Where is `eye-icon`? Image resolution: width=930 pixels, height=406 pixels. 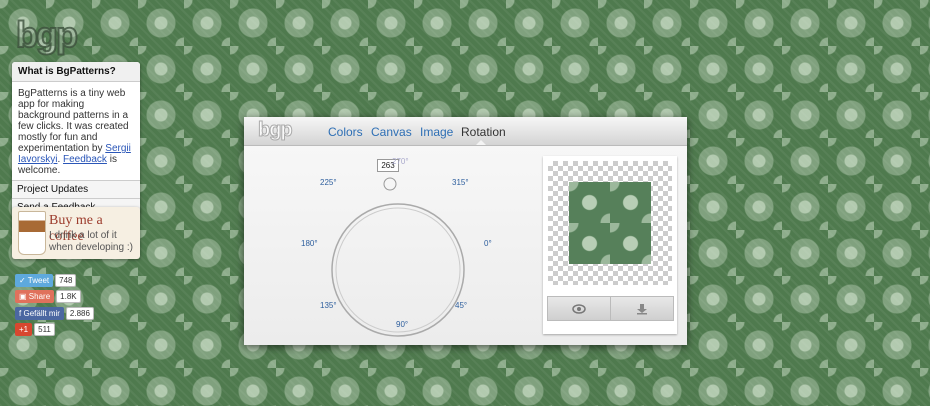
eye-icon is located at coordinates (579, 308).